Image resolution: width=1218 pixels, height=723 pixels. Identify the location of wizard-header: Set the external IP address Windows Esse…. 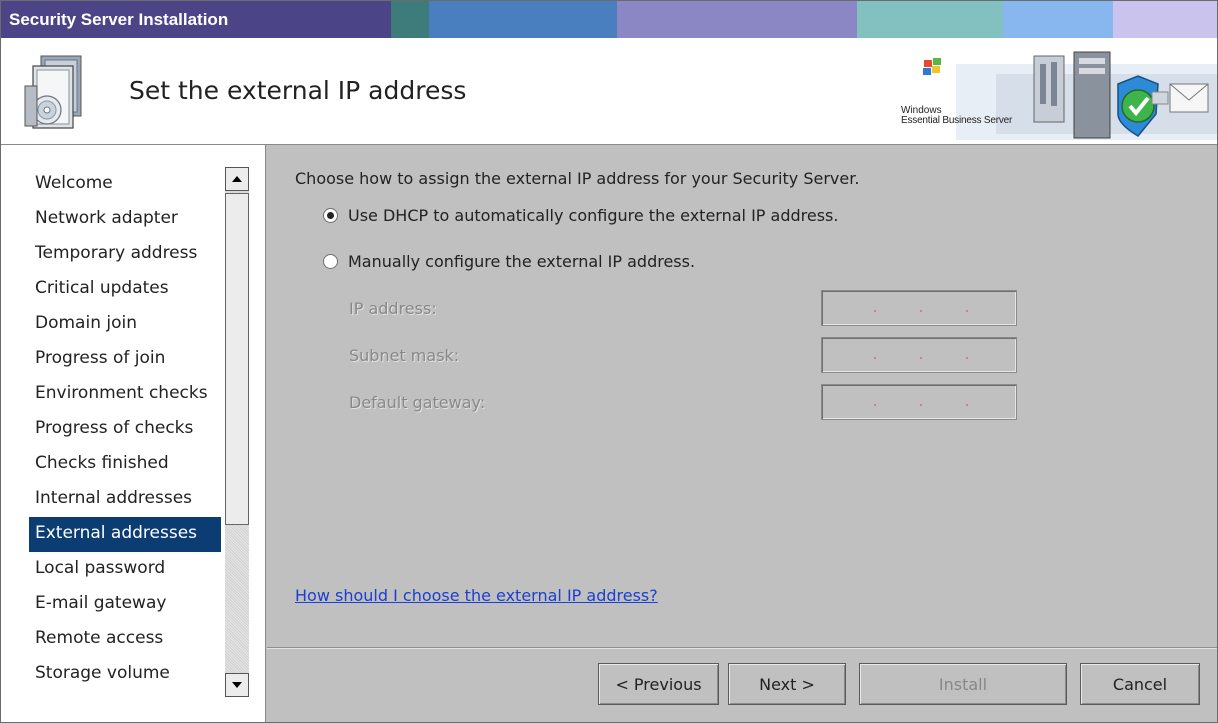
(609, 91).